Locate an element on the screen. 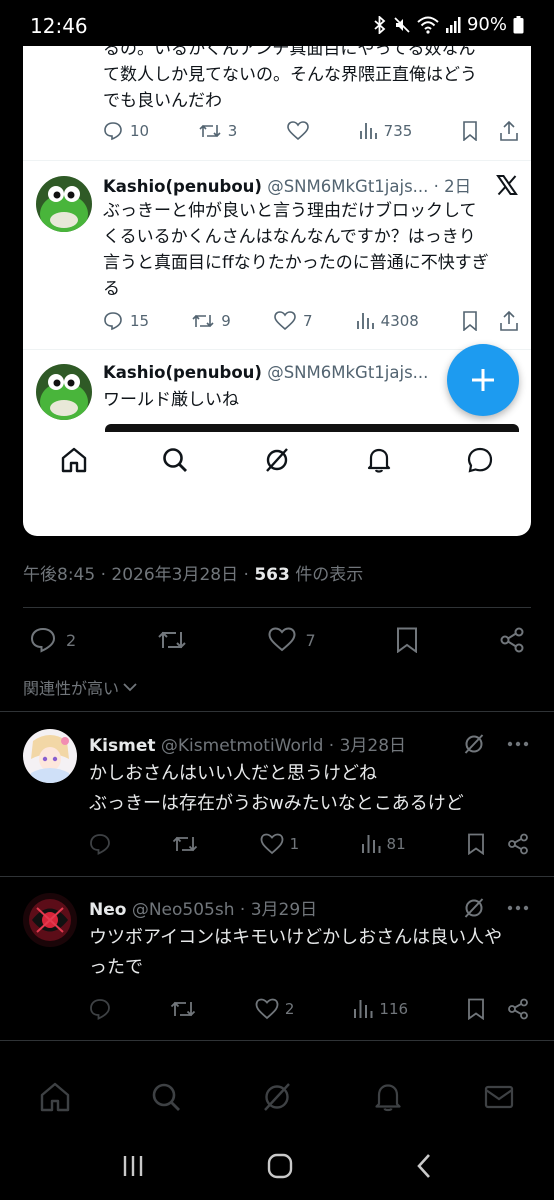  status-time: 12:46 is located at coordinates (59, 26).